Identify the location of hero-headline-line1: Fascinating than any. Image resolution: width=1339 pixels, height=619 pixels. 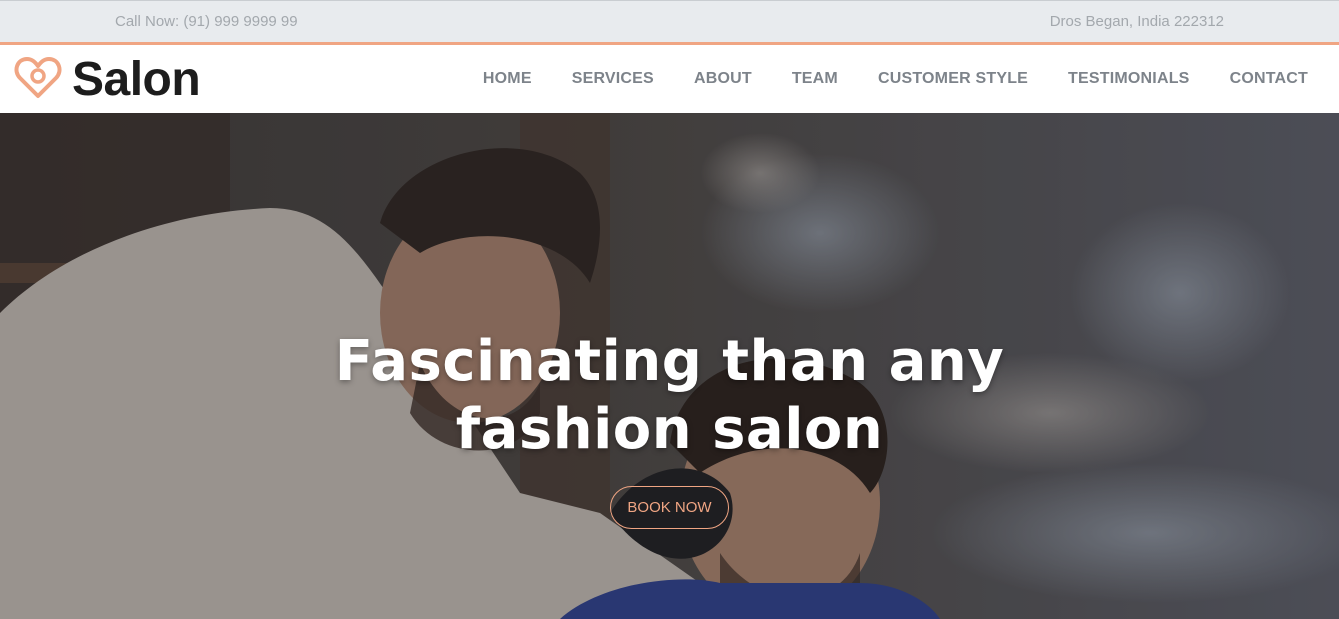
(669, 361).